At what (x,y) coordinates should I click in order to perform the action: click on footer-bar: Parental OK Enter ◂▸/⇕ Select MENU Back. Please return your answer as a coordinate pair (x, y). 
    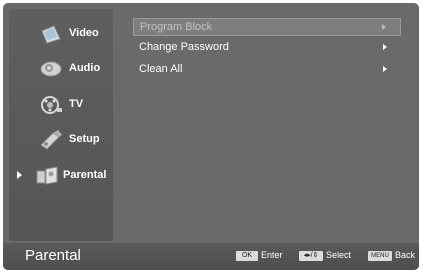
    Looking at the image, I should click on (211, 256).